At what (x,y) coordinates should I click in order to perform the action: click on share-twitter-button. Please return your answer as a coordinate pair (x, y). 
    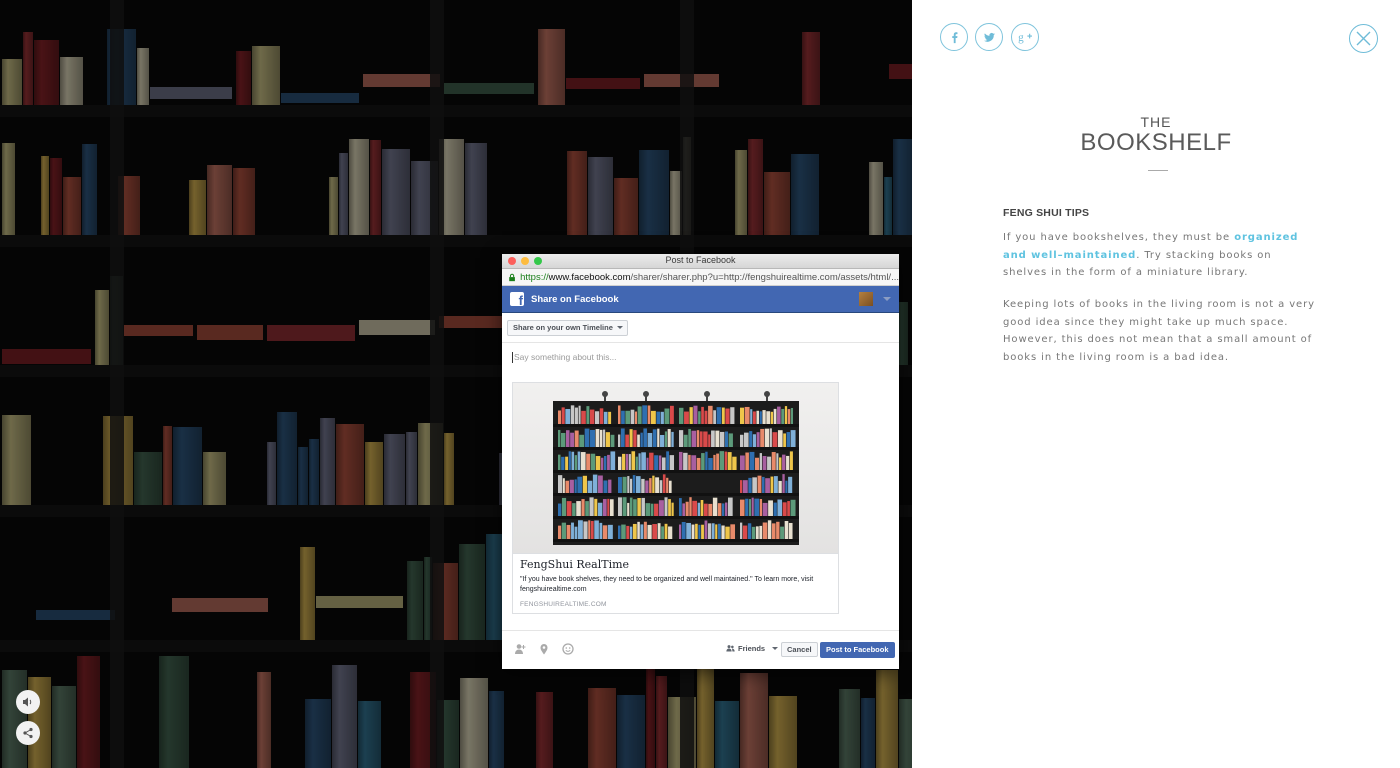
    Looking at the image, I should click on (989, 37).